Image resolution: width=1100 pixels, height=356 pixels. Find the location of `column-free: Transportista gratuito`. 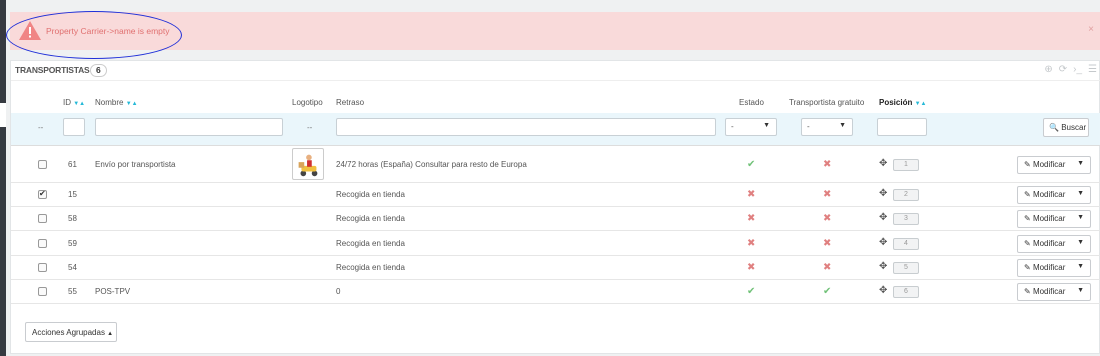

column-free: Transportista gratuito is located at coordinates (827, 102).